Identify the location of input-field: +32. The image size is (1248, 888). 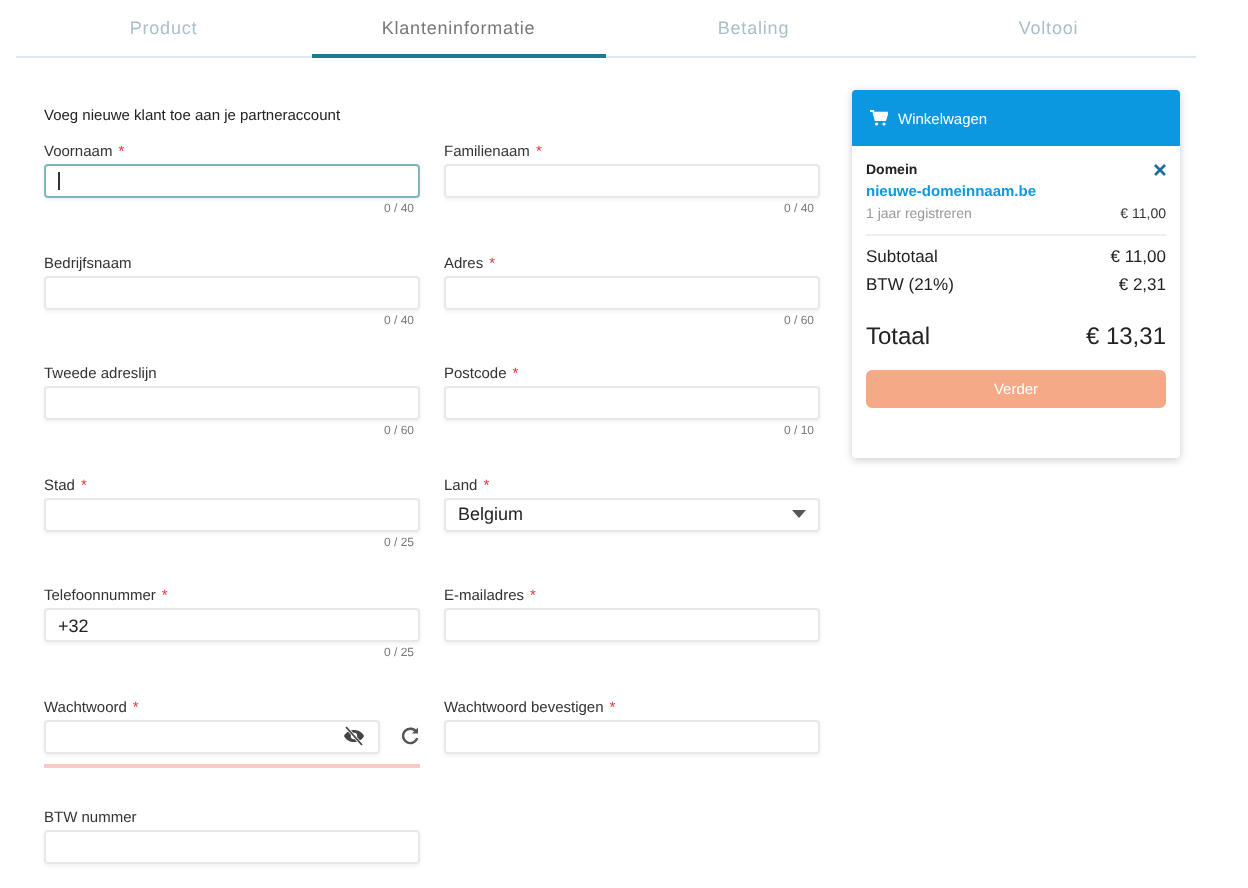
(232, 625).